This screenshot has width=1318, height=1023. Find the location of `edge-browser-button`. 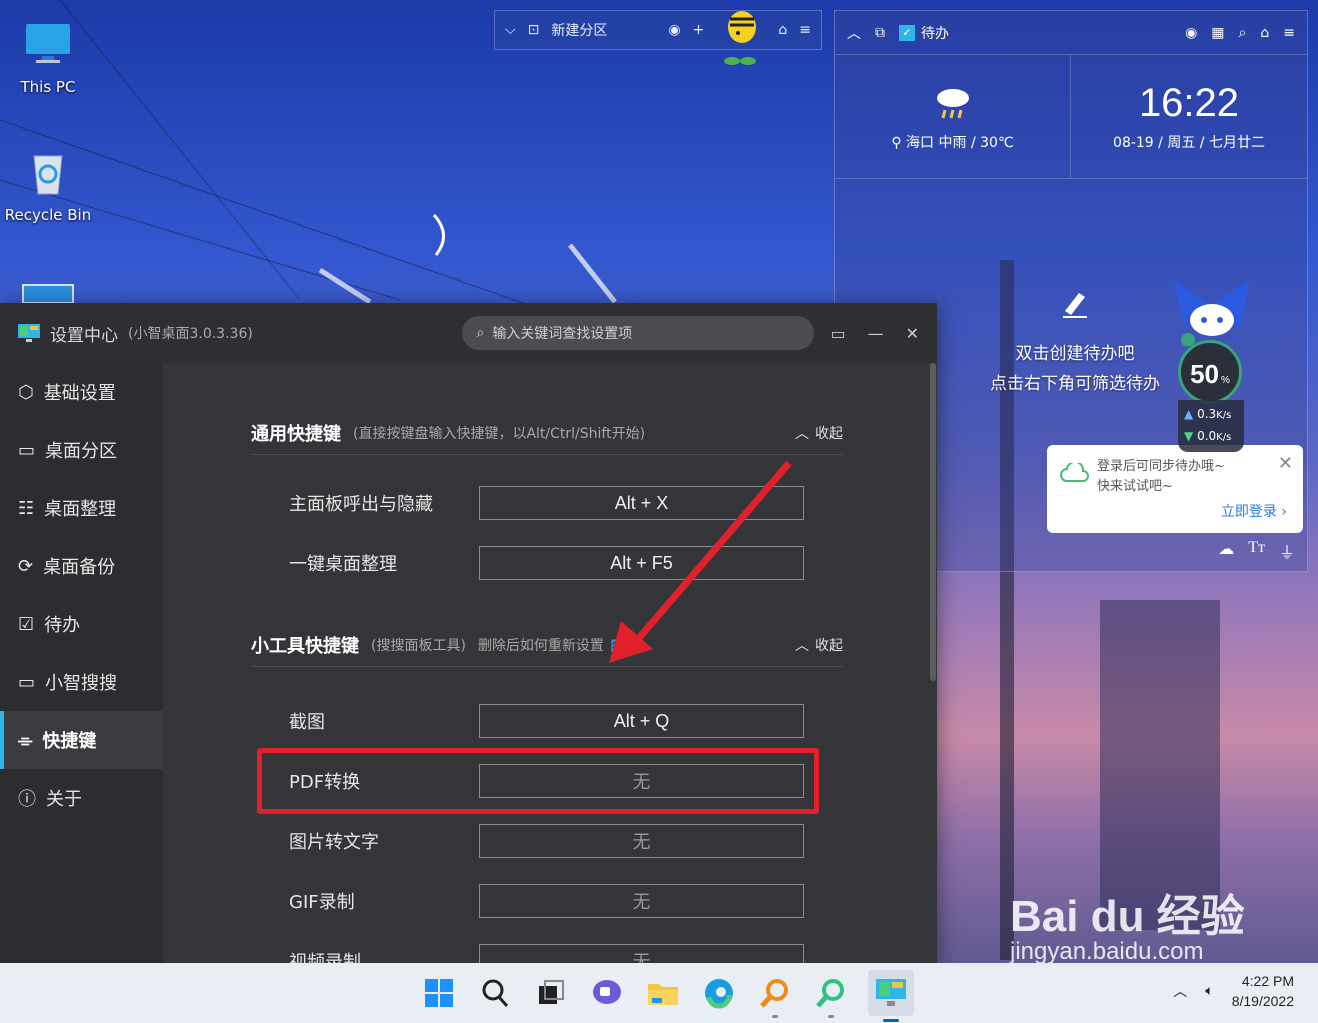

edge-browser-button is located at coordinates (719, 993).